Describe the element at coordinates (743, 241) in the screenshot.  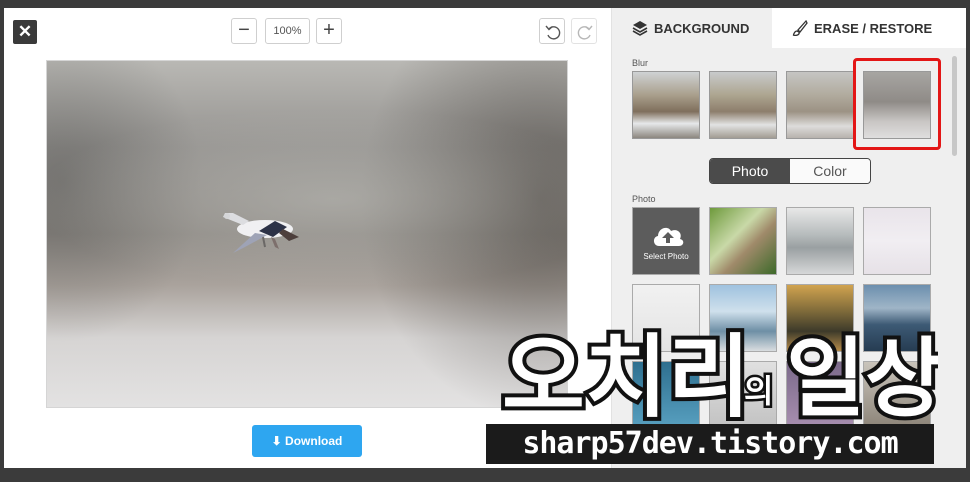
I see `photo-option-garden` at that location.